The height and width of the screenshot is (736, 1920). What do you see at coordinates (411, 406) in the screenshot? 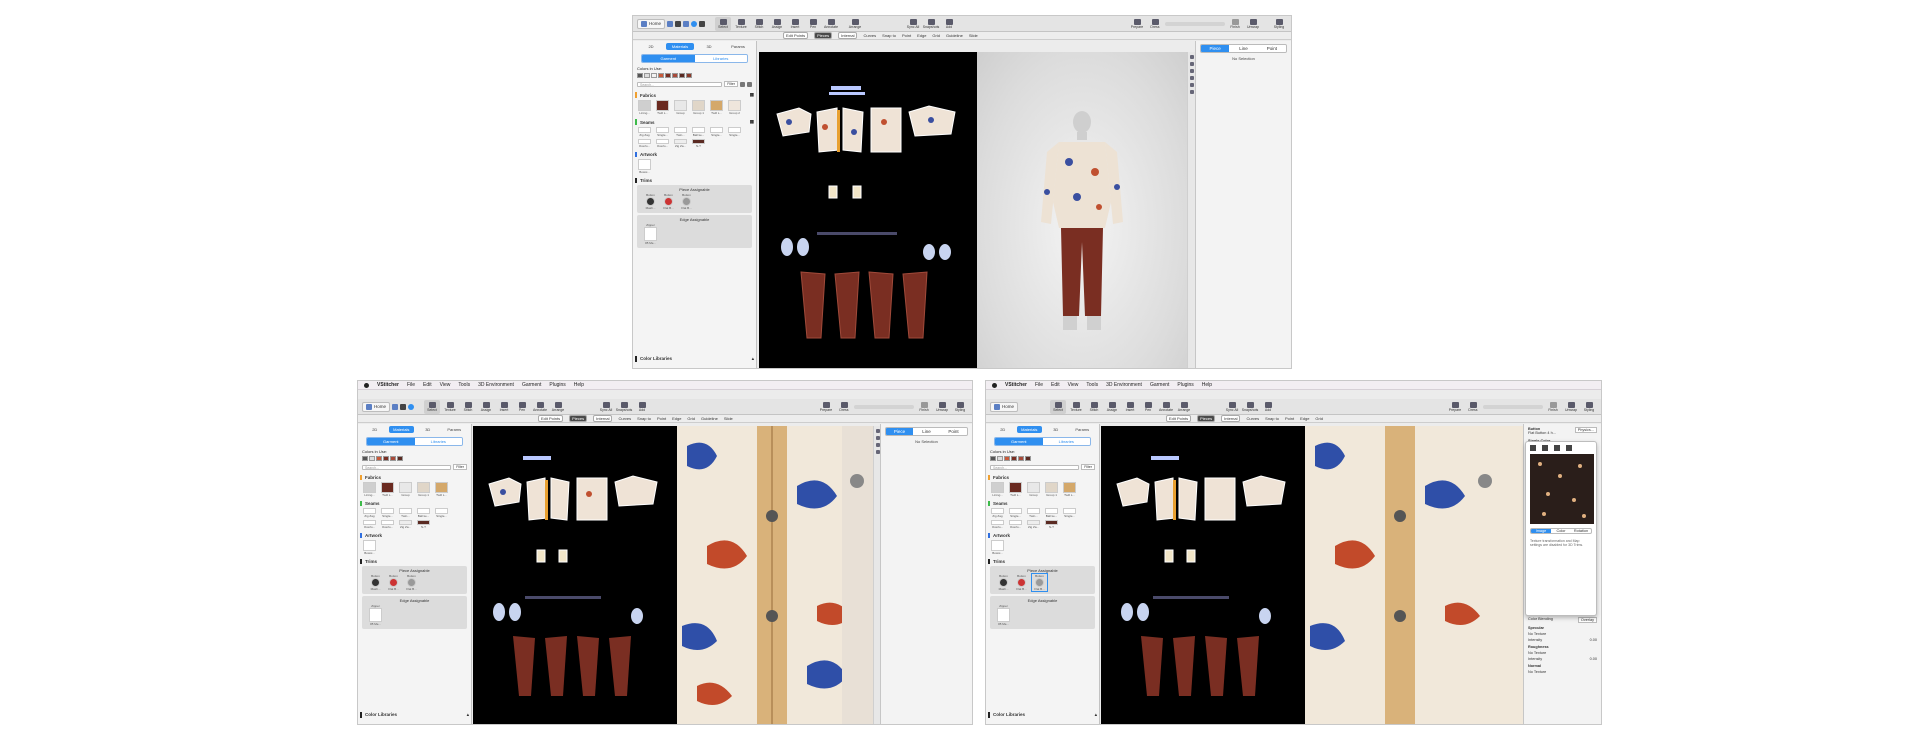
I see `redo-icon` at bounding box center [411, 406].